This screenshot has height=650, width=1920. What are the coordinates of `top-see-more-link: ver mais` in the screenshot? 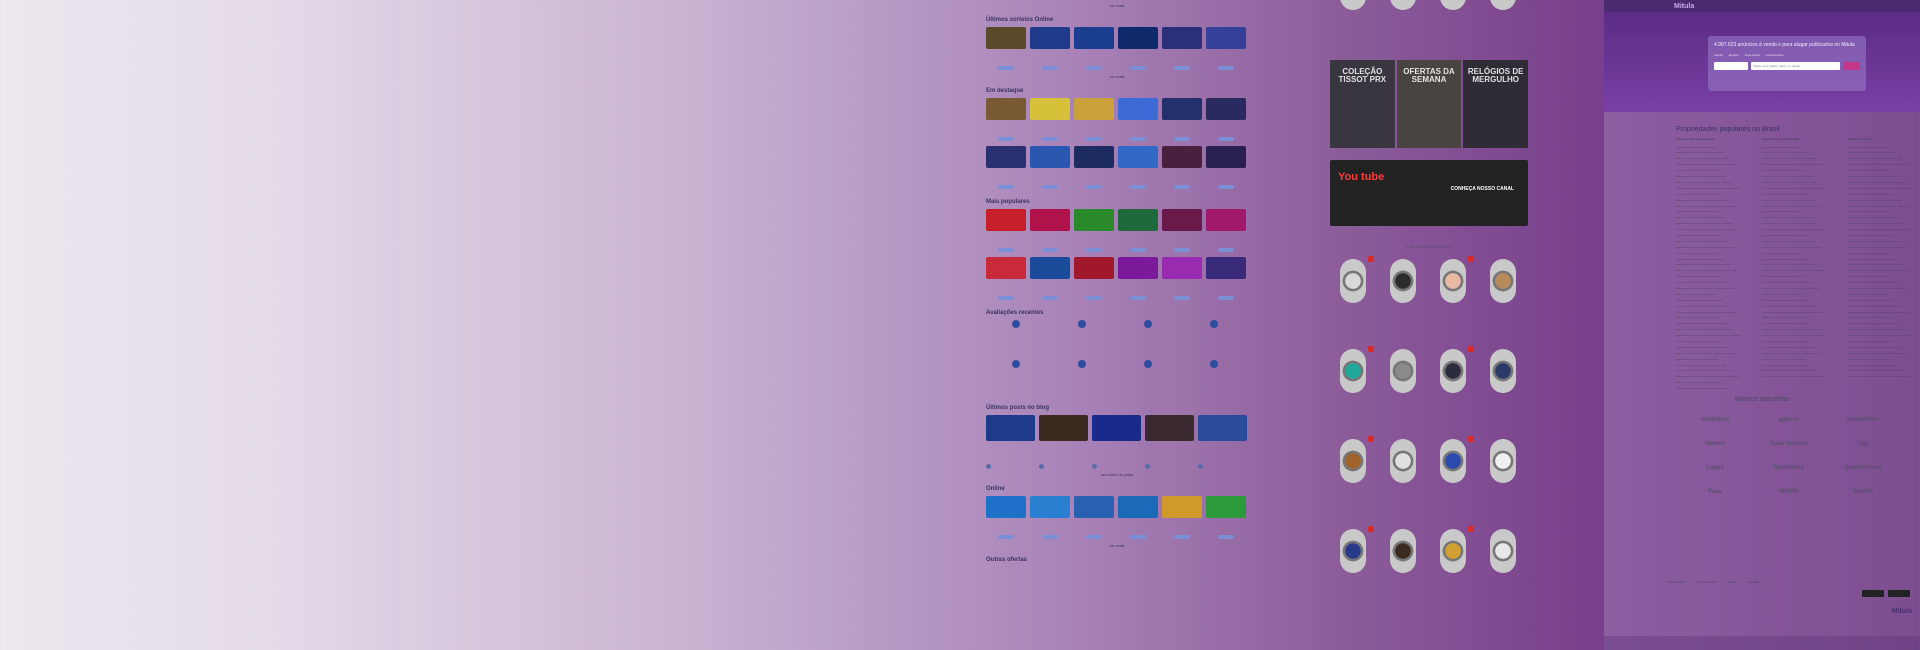 It's located at (1117, 5).